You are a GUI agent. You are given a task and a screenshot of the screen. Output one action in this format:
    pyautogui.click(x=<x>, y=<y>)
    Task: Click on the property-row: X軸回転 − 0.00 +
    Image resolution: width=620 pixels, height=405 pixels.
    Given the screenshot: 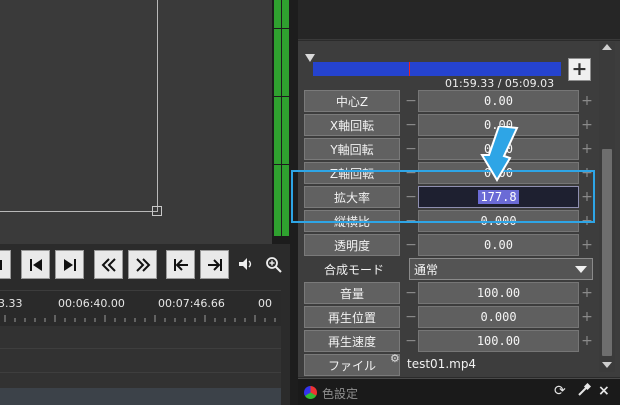 What is the action you would take?
    pyautogui.click(x=448, y=125)
    